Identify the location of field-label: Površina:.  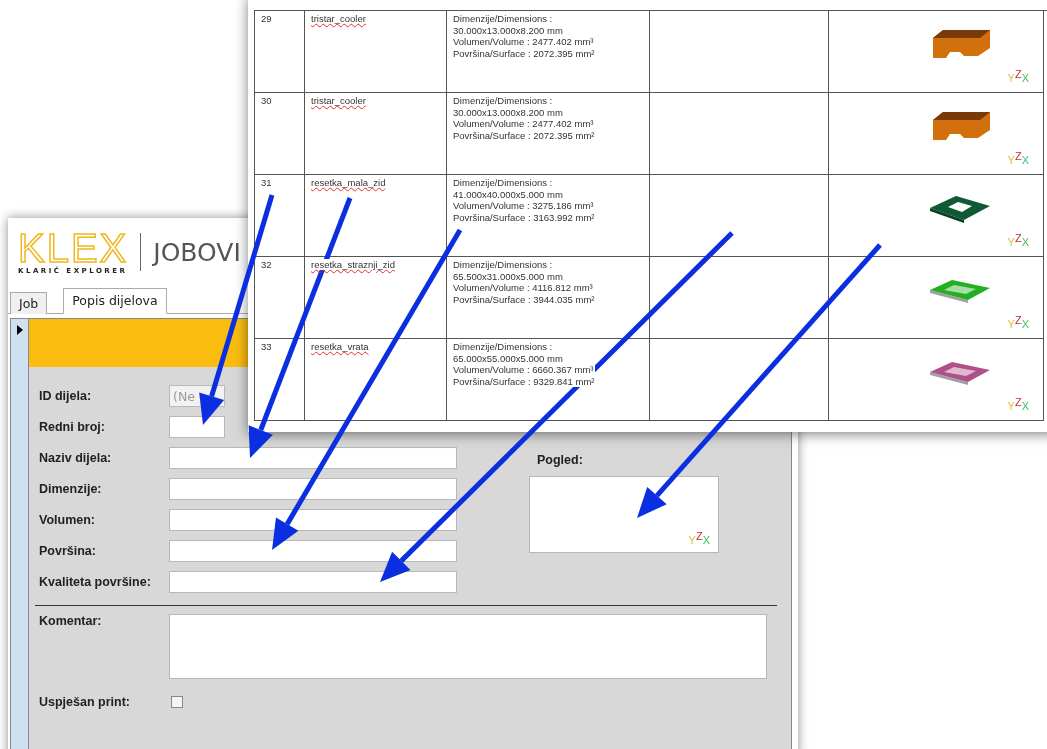
(68, 551).